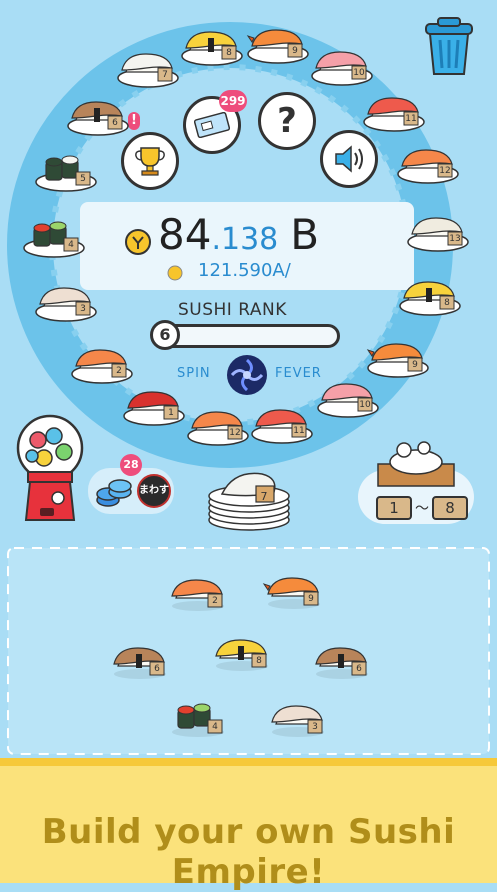 The image size is (497, 892). What do you see at coordinates (165, 335) in the screenshot?
I see `rank-level: 6` at bounding box center [165, 335].